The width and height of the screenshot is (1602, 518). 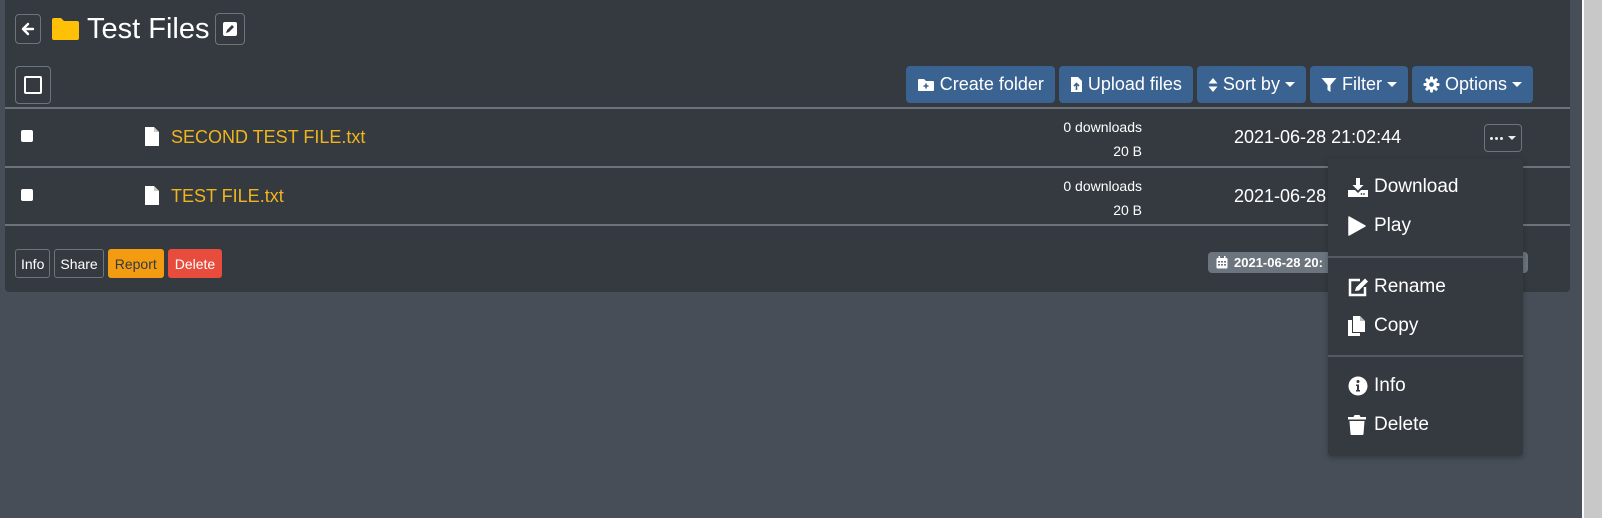 I want to click on menu-item-delete: Delete, so click(x=1388, y=425).